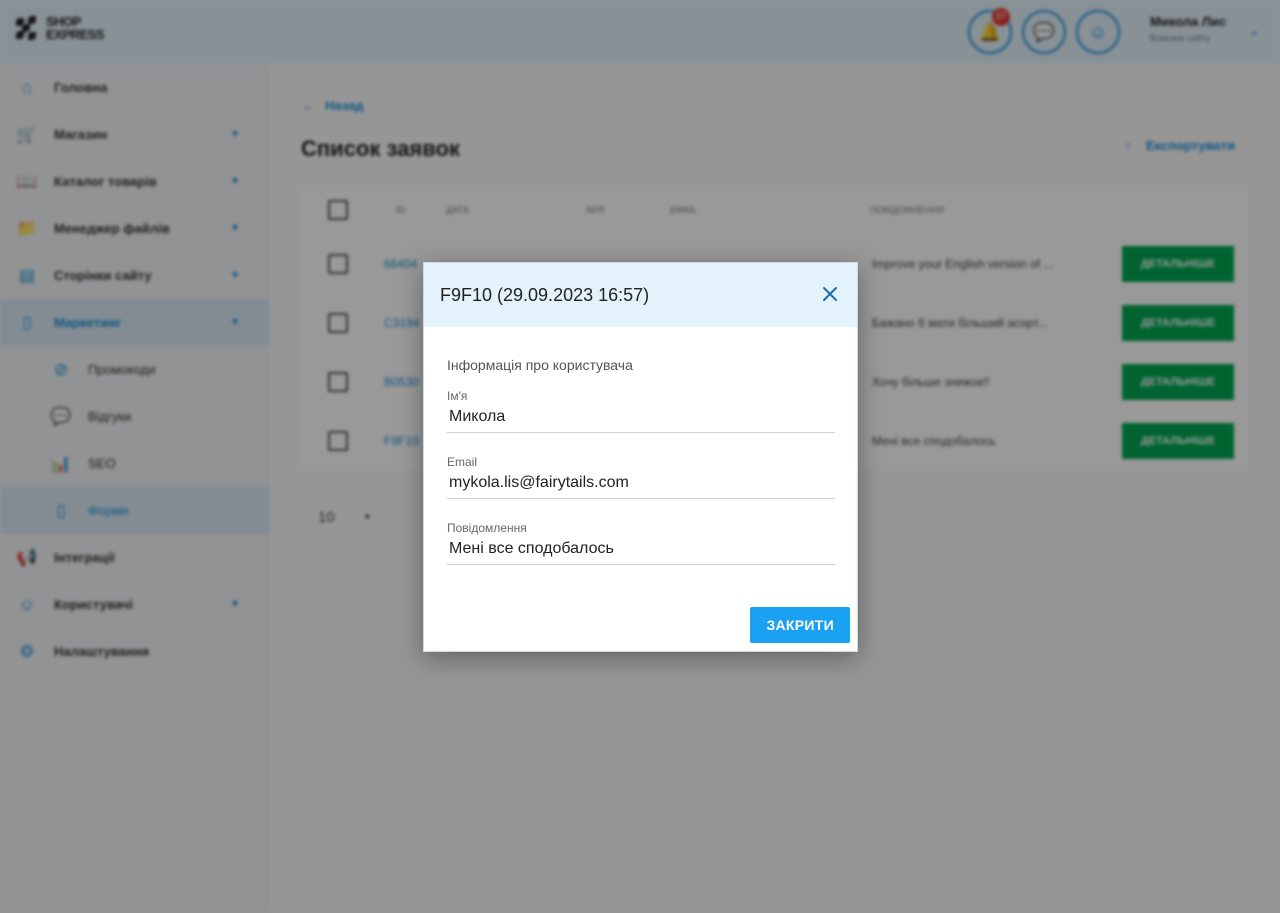 The width and height of the screenshot is (1280, 913). I want to click on dialog-header: F9F10 (29.09.2023 16:57), so click(640, 295).